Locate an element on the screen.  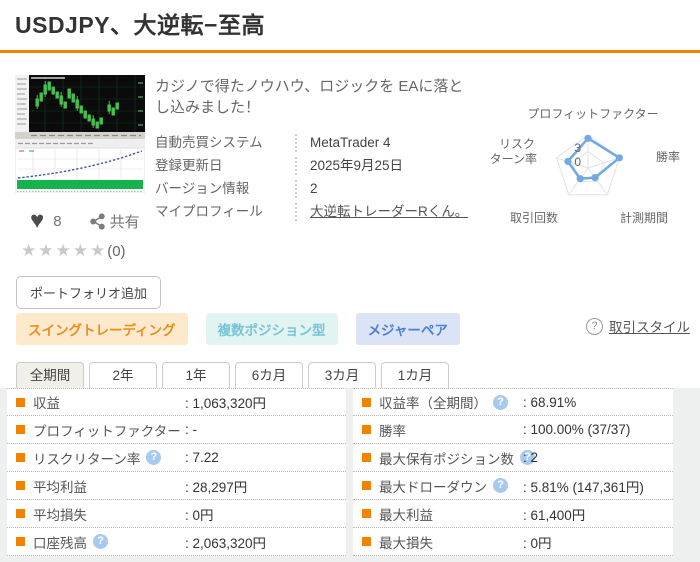
radar-axis-label: 取引回数 is located at coordinates (534, 217).